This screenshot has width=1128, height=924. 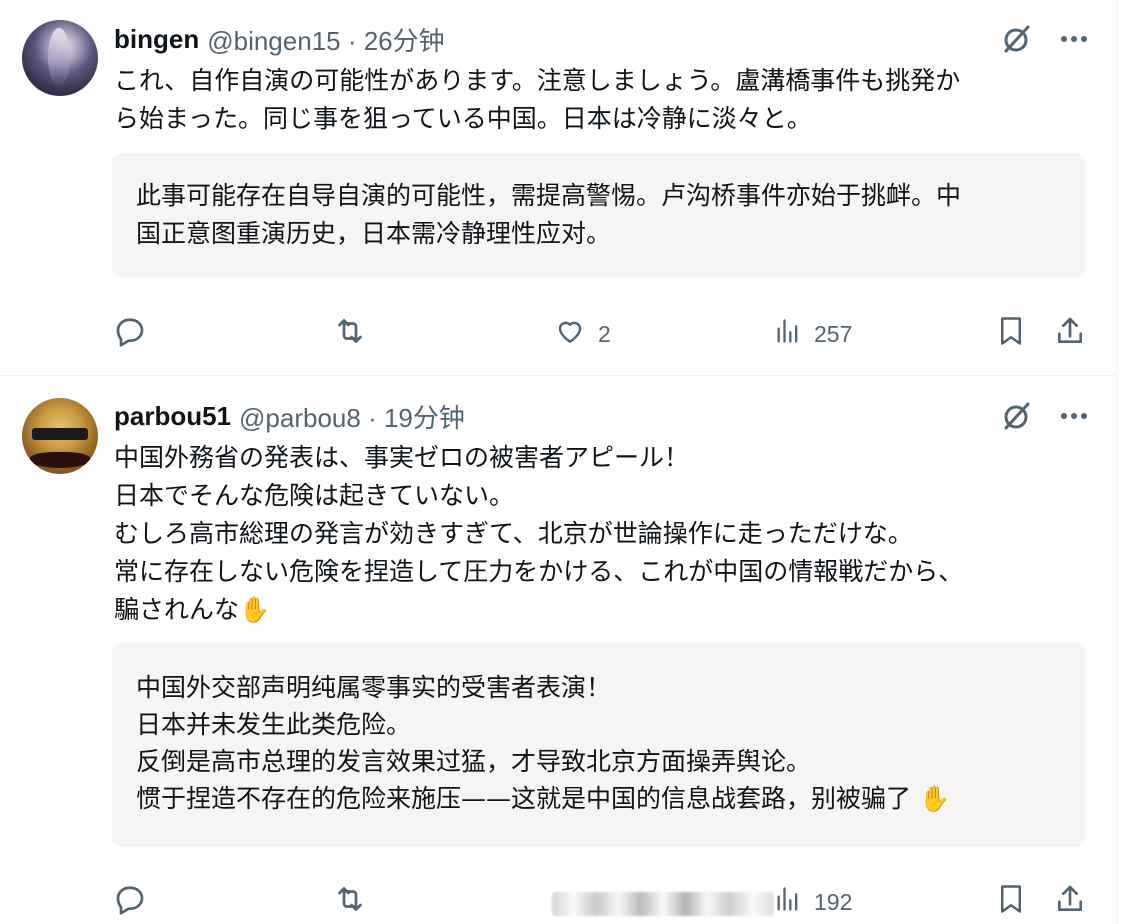 What do you see at coordinates (172, 416) in the screenshot?
I see `display-name: parbou51` at bounding box center [172, 416].